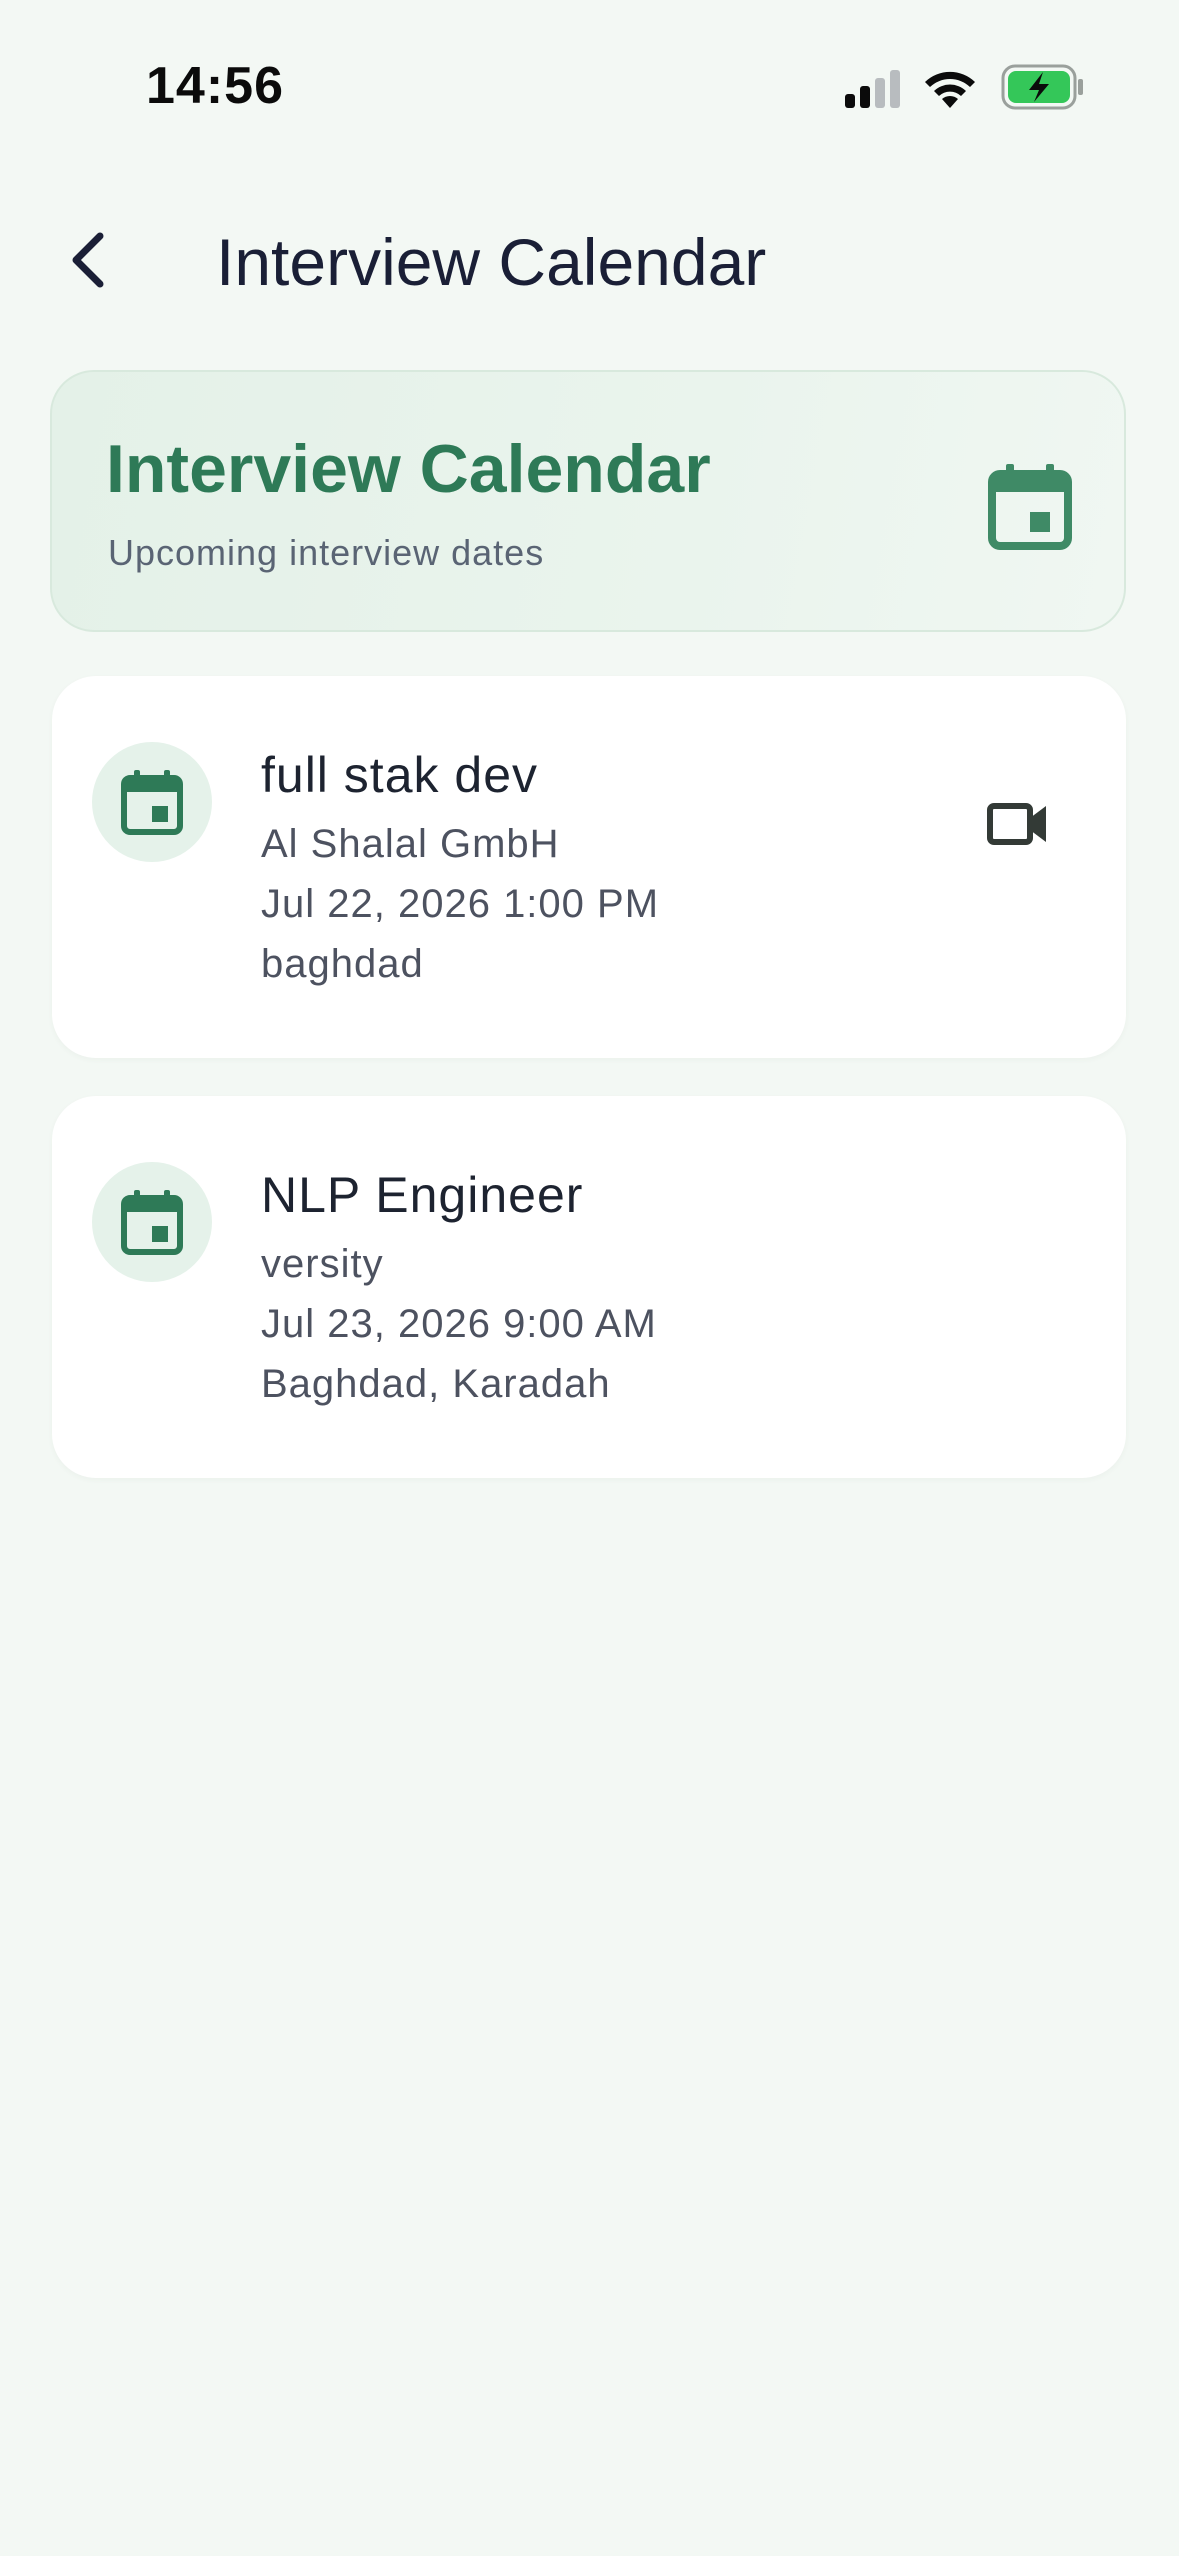 This screenshot has height=2556, width=1179. I want to click on interview-position: full stak dev, so click(400, 775).